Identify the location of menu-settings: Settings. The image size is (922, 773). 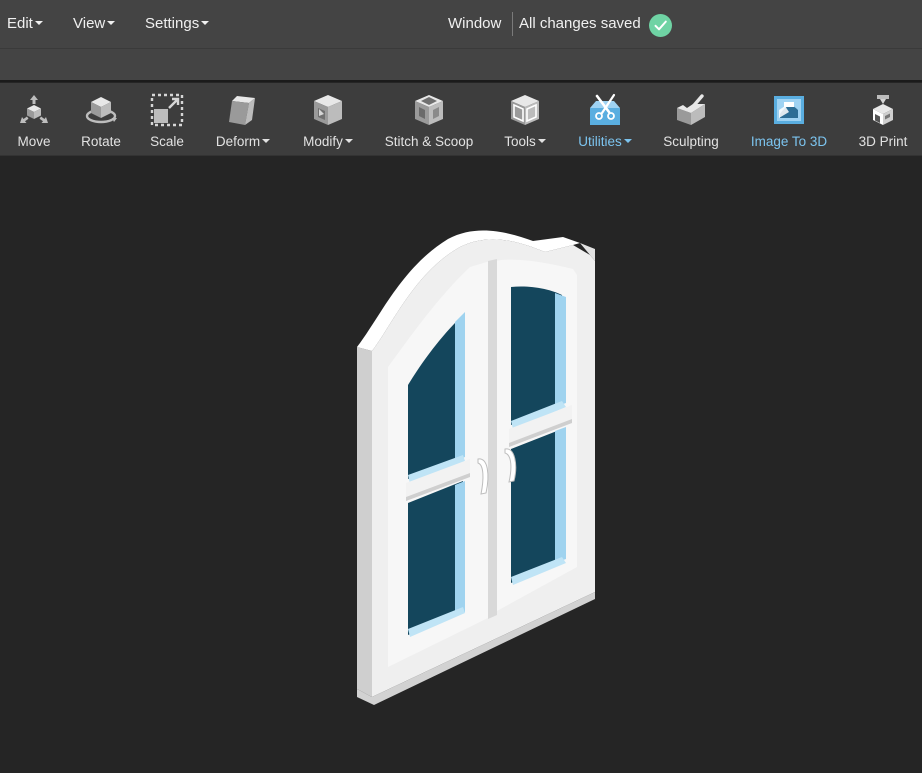
(177, 23).